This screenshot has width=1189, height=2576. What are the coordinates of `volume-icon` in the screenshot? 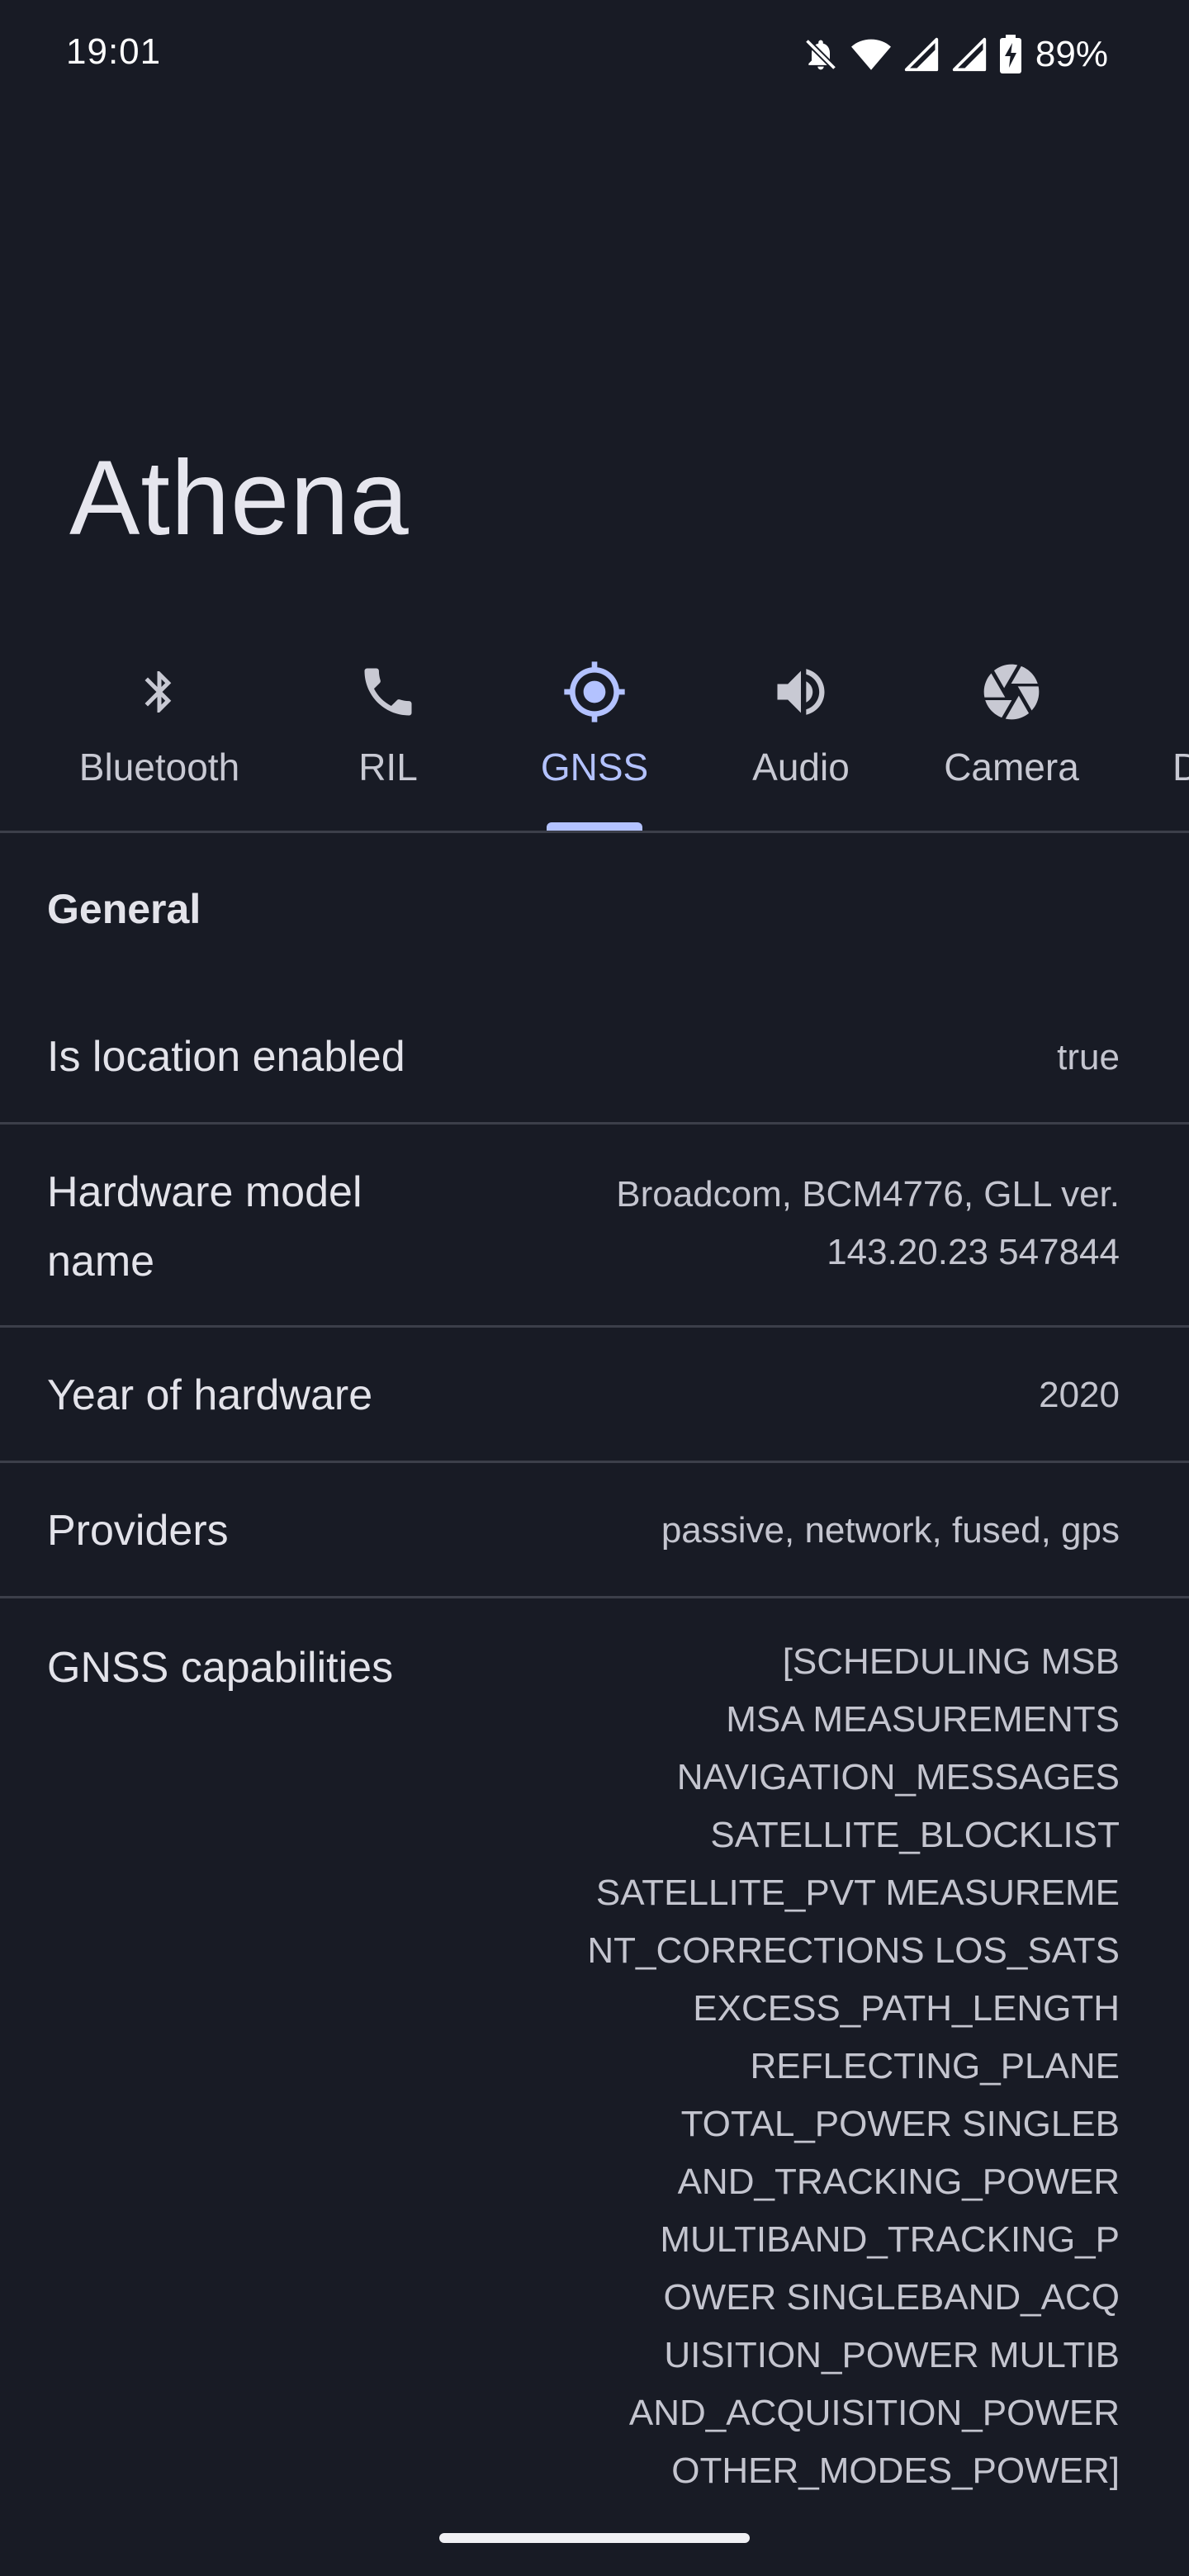 It's located at (801, 692).